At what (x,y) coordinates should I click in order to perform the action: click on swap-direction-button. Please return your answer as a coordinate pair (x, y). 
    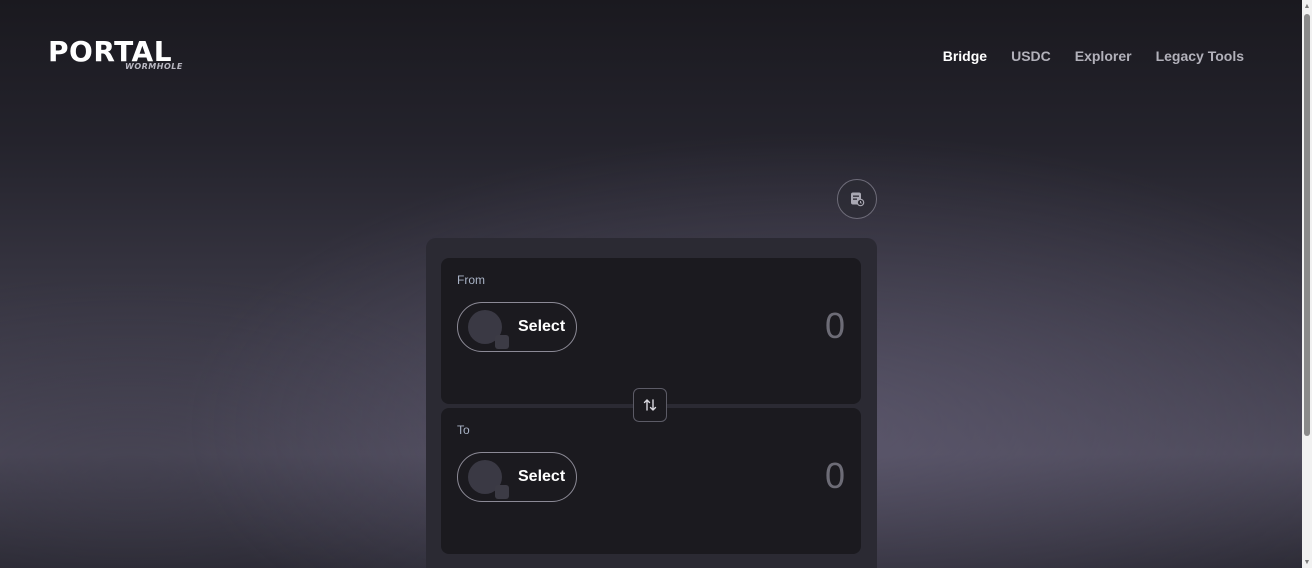
    Looking at the image, I should click on (650, 405).